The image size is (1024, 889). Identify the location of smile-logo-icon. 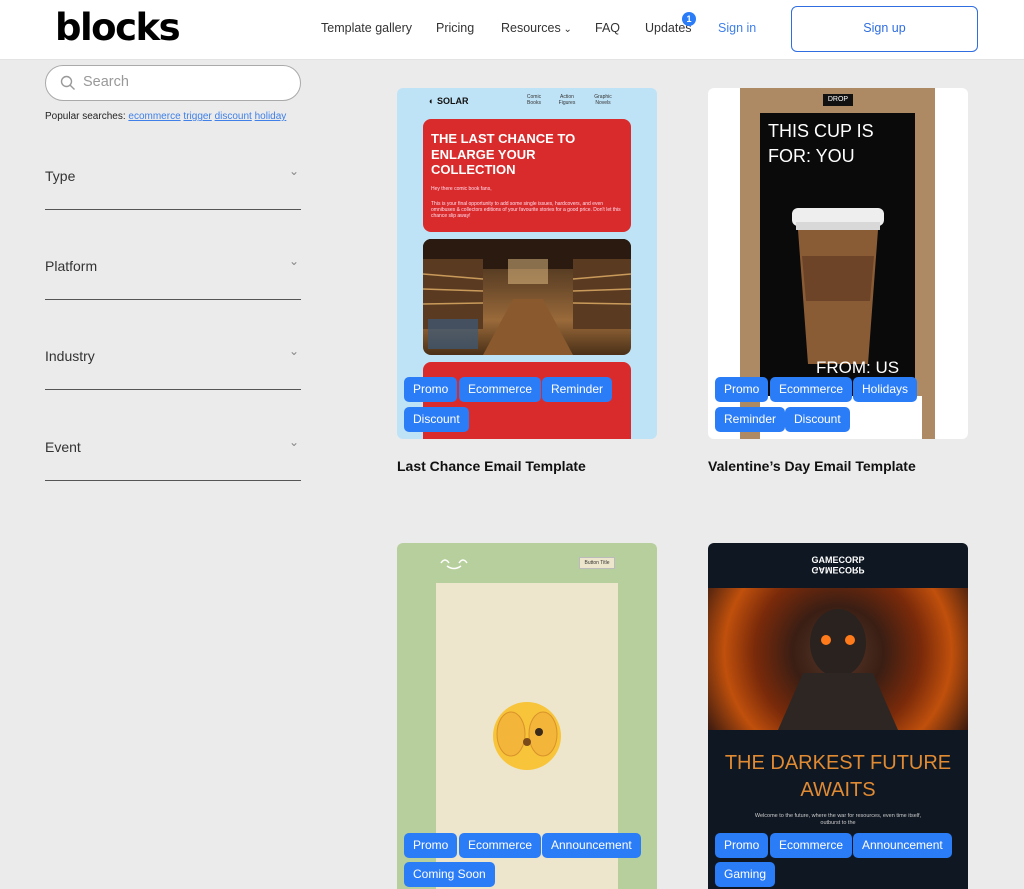
(454, 564).